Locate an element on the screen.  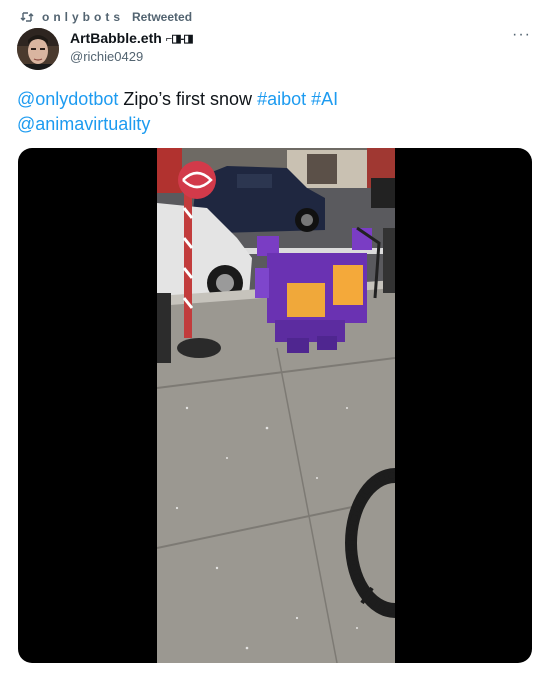
retweet-icon is located at coordinates (27, 17).